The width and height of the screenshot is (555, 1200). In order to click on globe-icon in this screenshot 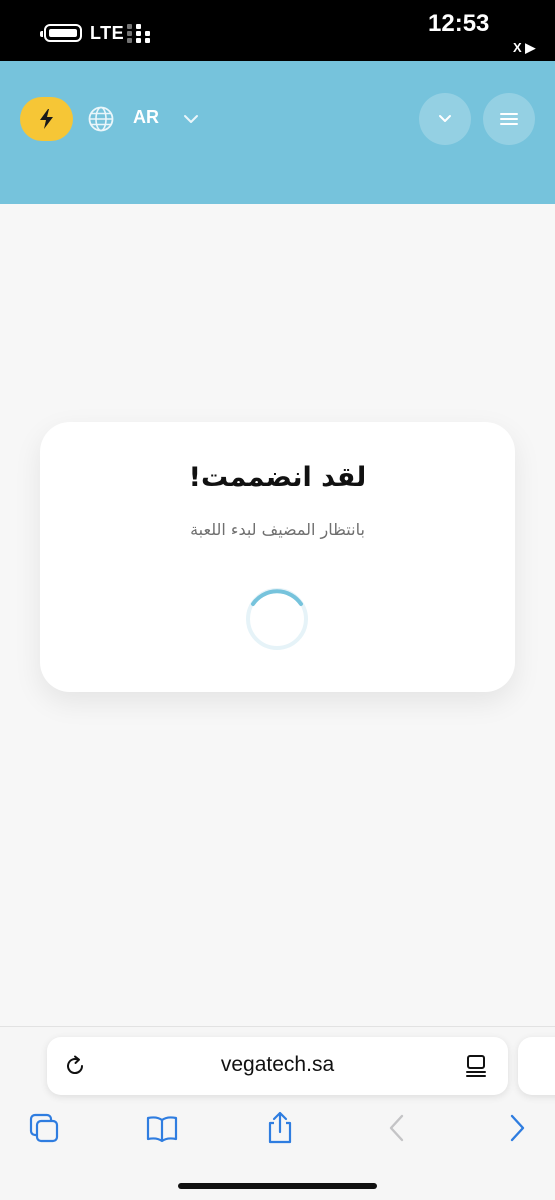, I will do `click(101, 119)`.